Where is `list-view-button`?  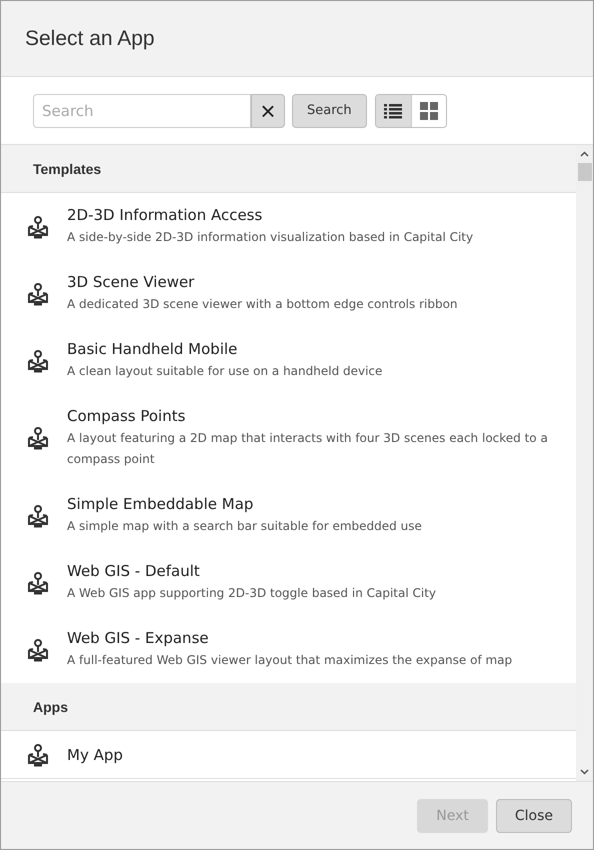 list-view-button is located at coordinates (393, 110).